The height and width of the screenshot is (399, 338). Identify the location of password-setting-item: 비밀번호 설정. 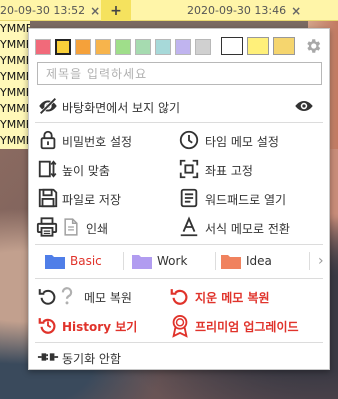
(102, 140).